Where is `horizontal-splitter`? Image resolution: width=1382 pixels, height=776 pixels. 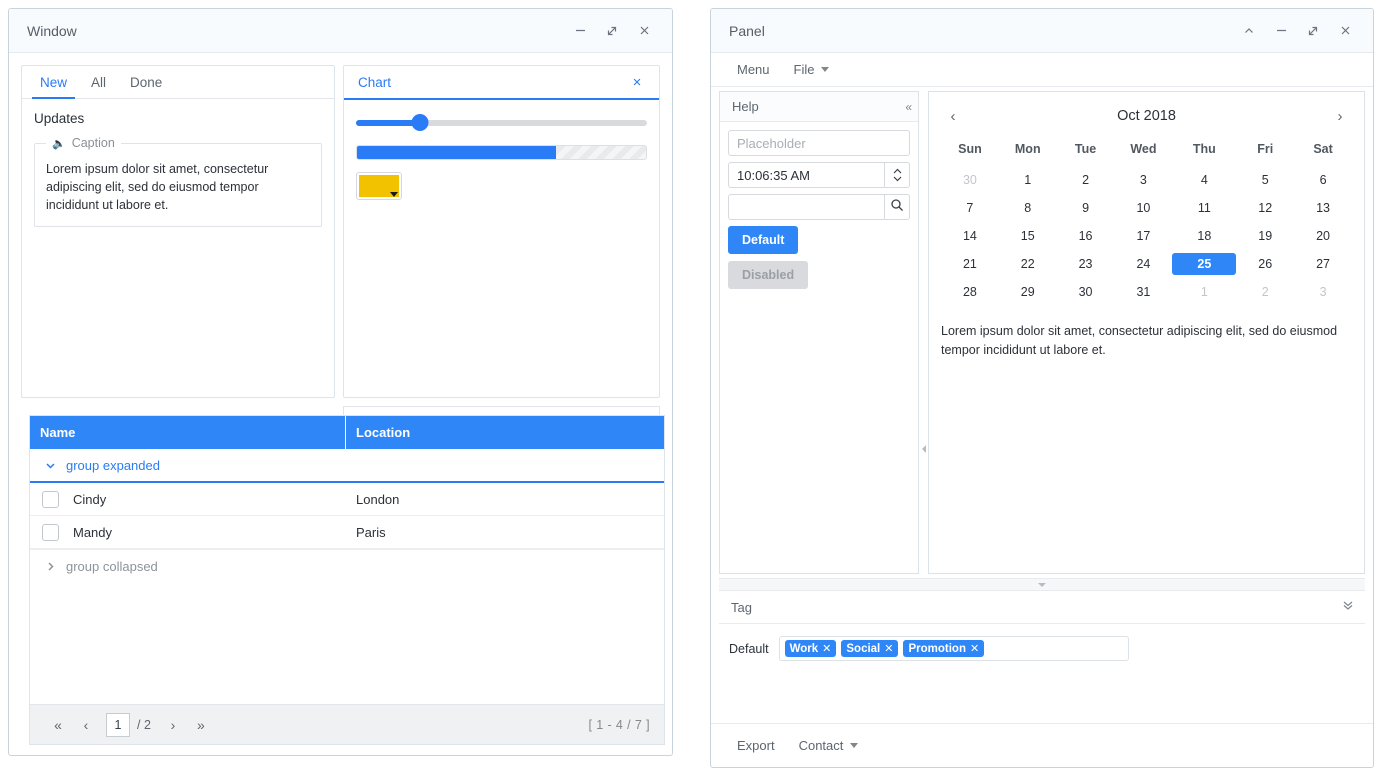 horizontal-splitter is located at coordinates (1042, 584).